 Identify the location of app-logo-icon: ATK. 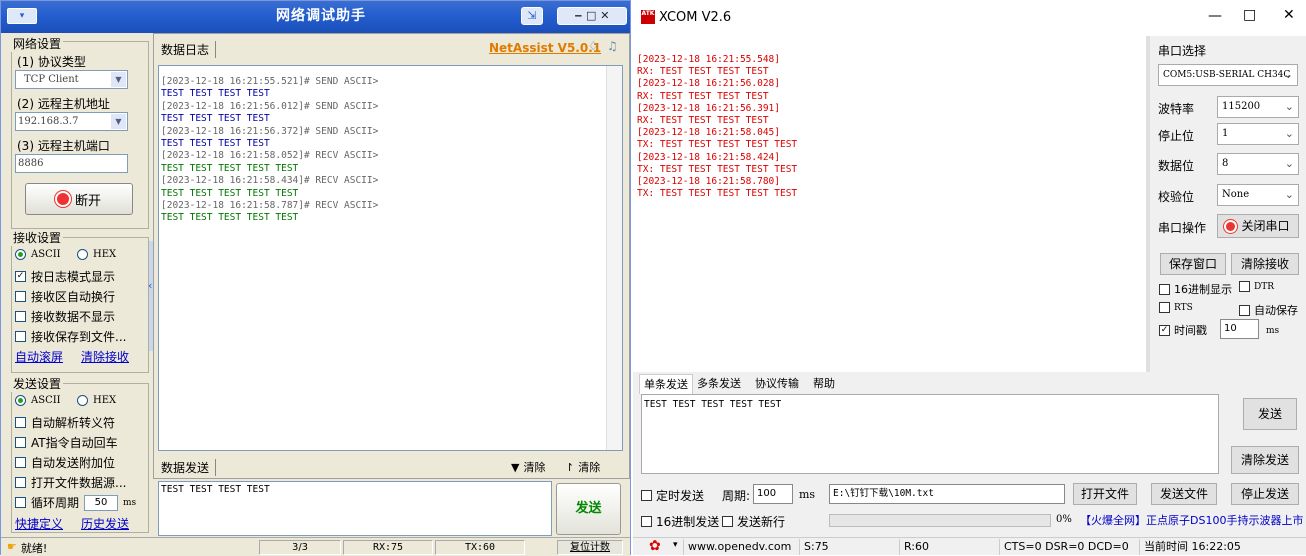
(648, 17).